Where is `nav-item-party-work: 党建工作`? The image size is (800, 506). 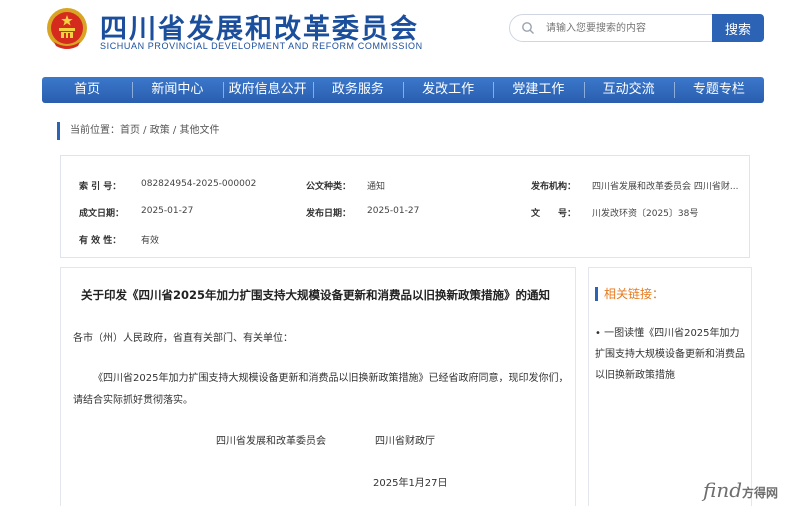
nav-item-party-work: 党建工作 is located at coordinates (538, 90).